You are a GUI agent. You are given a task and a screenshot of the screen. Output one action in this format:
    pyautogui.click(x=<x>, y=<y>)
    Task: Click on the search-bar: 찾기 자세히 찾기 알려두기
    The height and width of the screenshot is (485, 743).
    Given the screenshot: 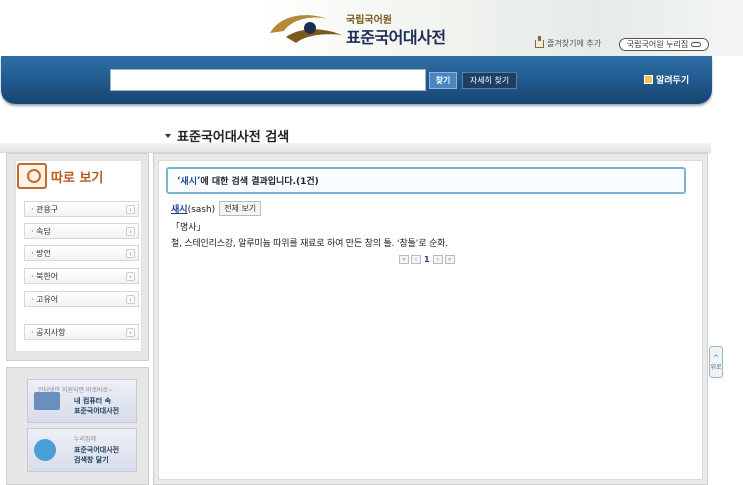 What is the action you would take?
    pyautogui.click(x=356, y=80)
    